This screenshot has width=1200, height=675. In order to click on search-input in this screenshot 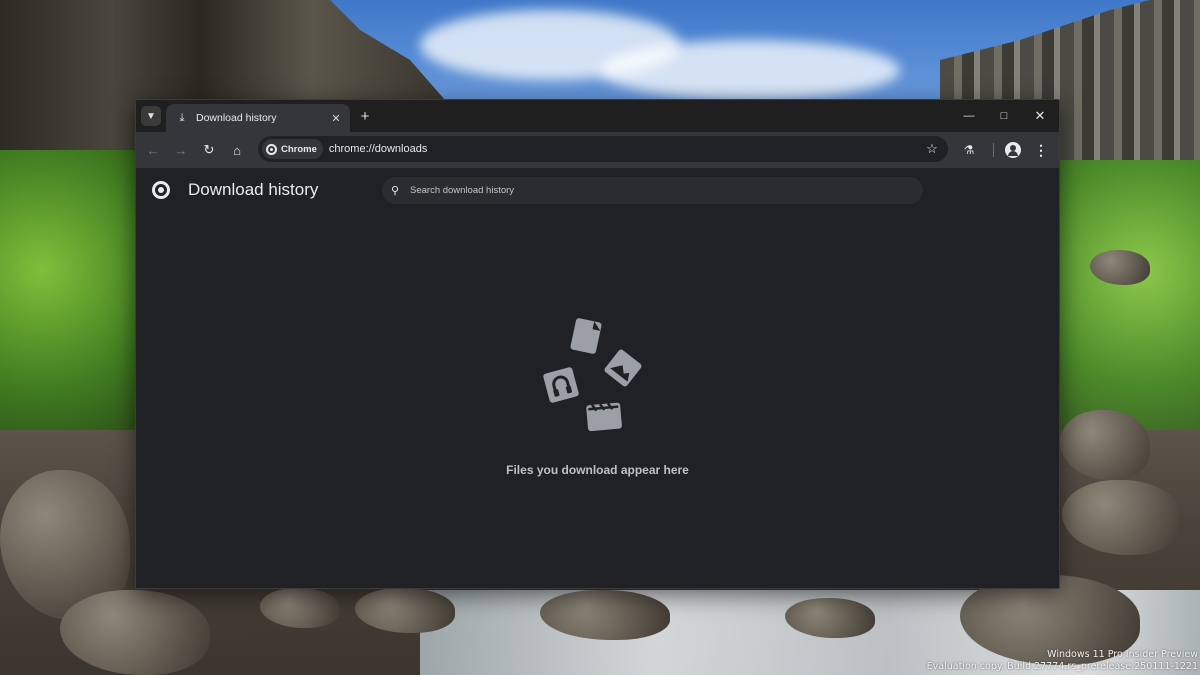, I will do `click(650, 190)`.